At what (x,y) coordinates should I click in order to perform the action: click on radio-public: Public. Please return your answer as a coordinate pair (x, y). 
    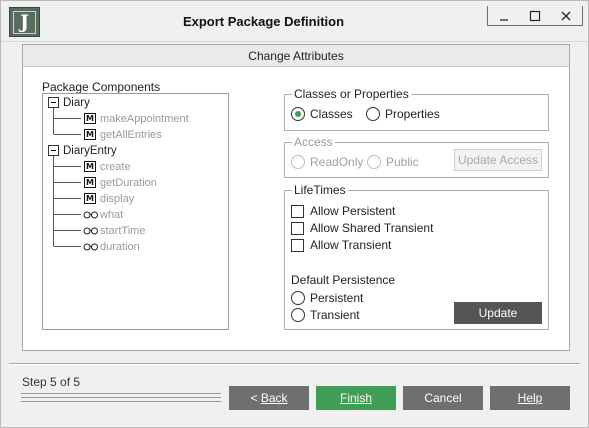
    Looking at the image, I should click on (393, 162).